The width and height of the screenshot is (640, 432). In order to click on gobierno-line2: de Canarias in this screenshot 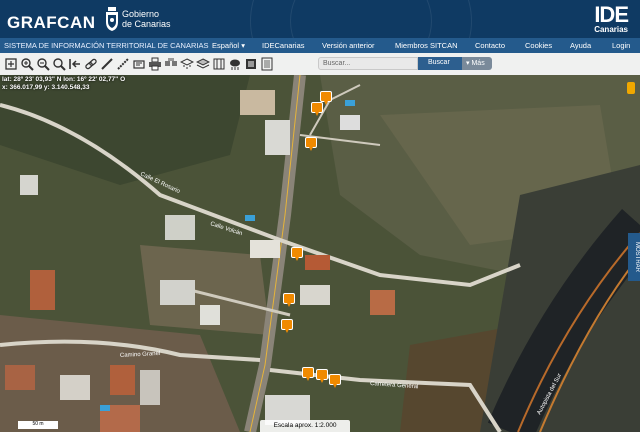, I will do `click(146, 24)`.